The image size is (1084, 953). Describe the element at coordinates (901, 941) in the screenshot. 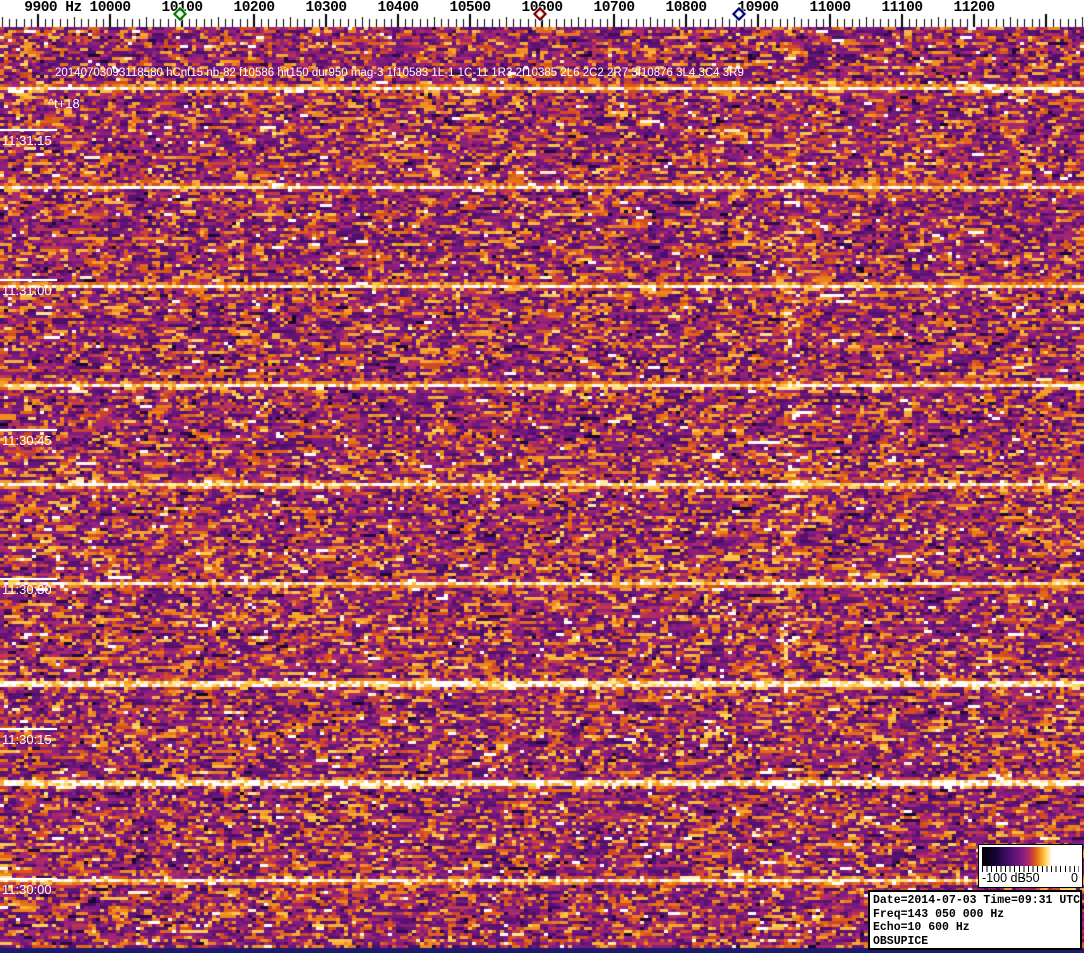

I see `info-line: OBSUPICE` at that location.